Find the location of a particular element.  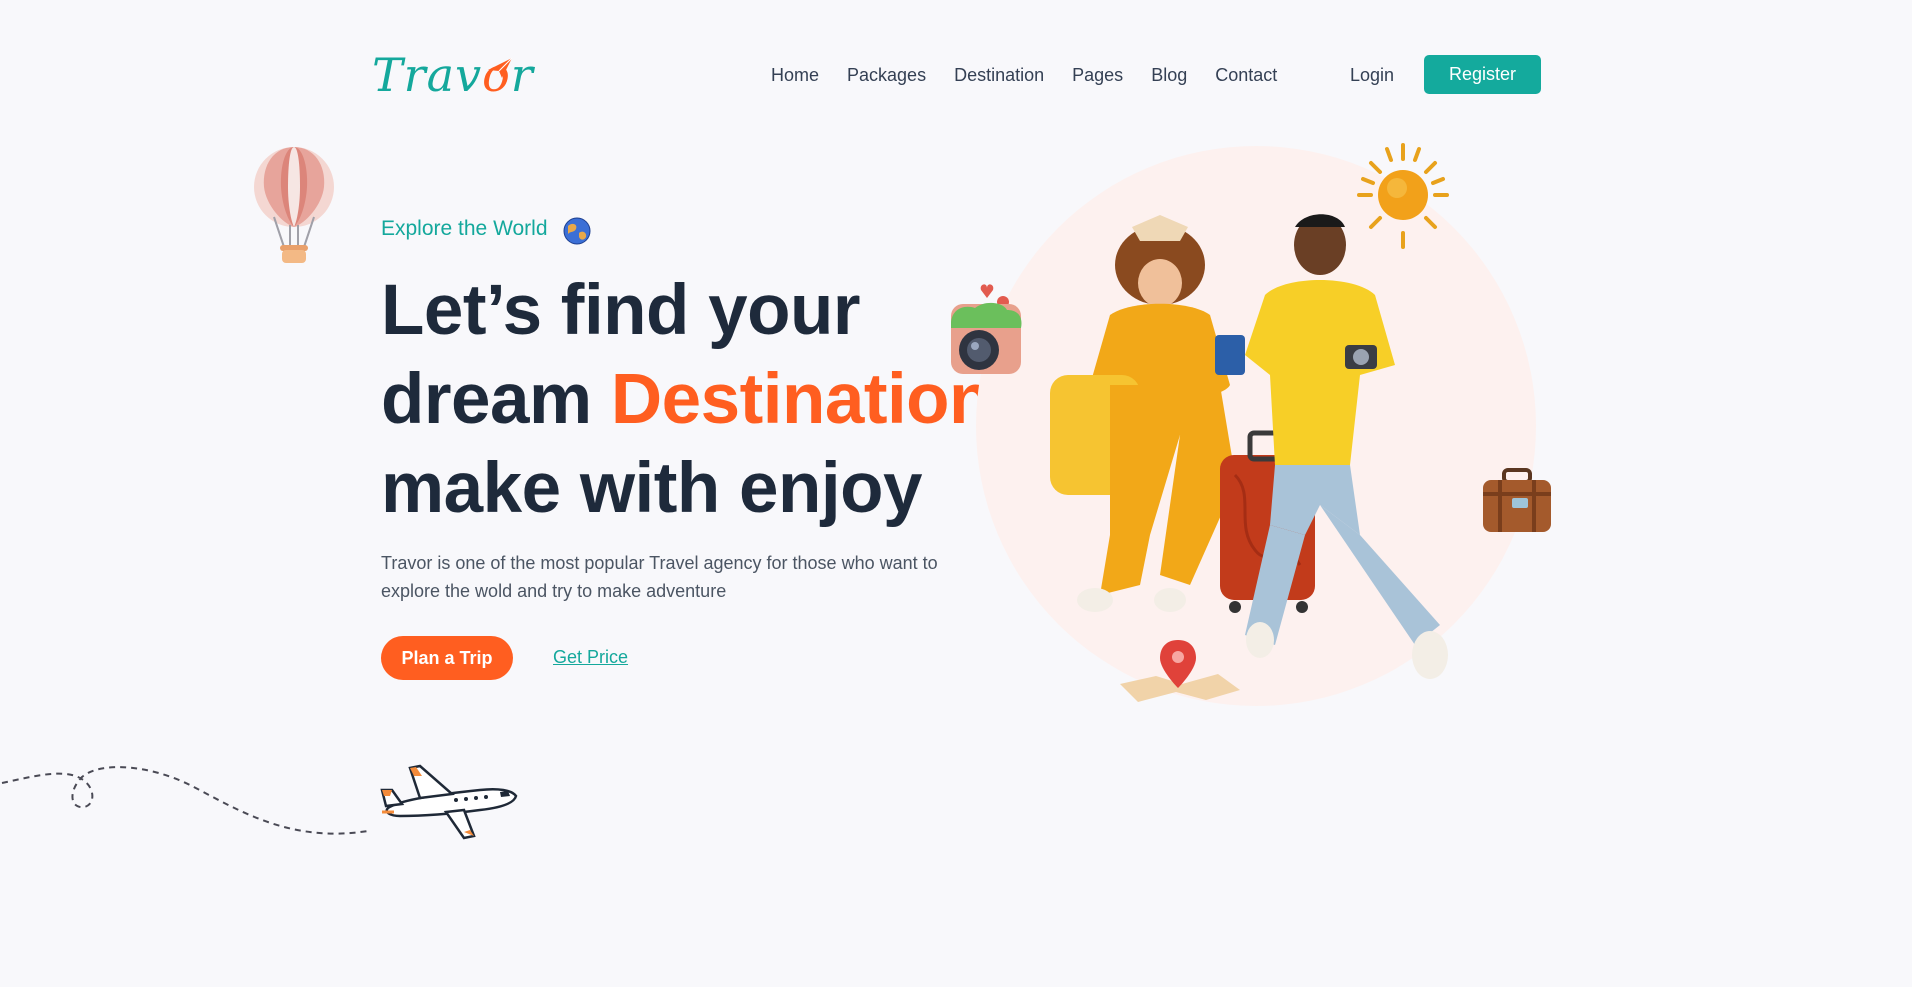

nav-pages: Pages is located at coordinates (1097, 75).